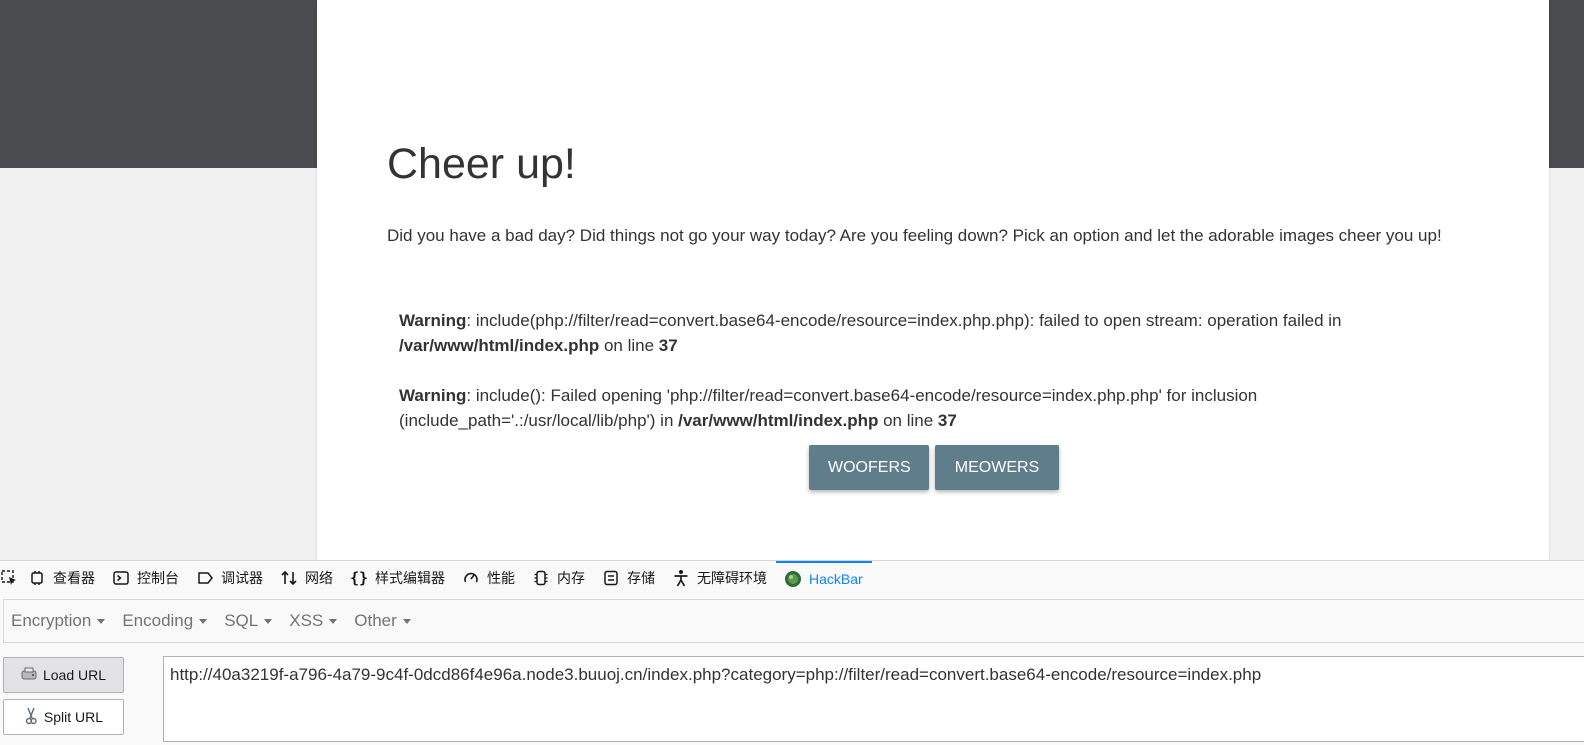 This screenshot has height=745, width=1584. What do you see at coordinates (37, 578) in the screenshot?
I see `inspector-icon` at bounding box center [37, 578].